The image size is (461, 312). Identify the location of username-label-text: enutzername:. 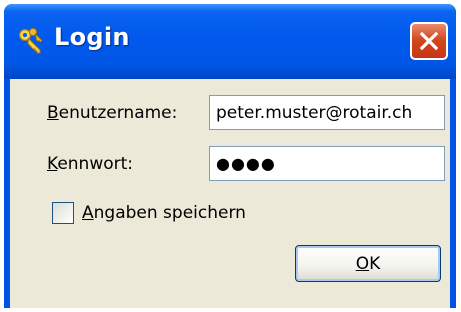
(118, 113).